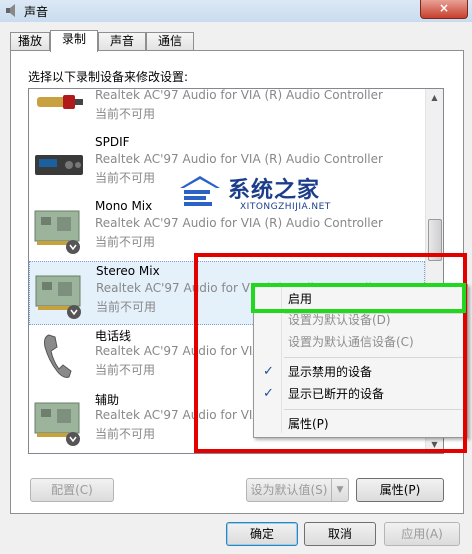 This screenshot has width=472, height=554. I want to click on device-name: Mono Mix, so click(124, 206).